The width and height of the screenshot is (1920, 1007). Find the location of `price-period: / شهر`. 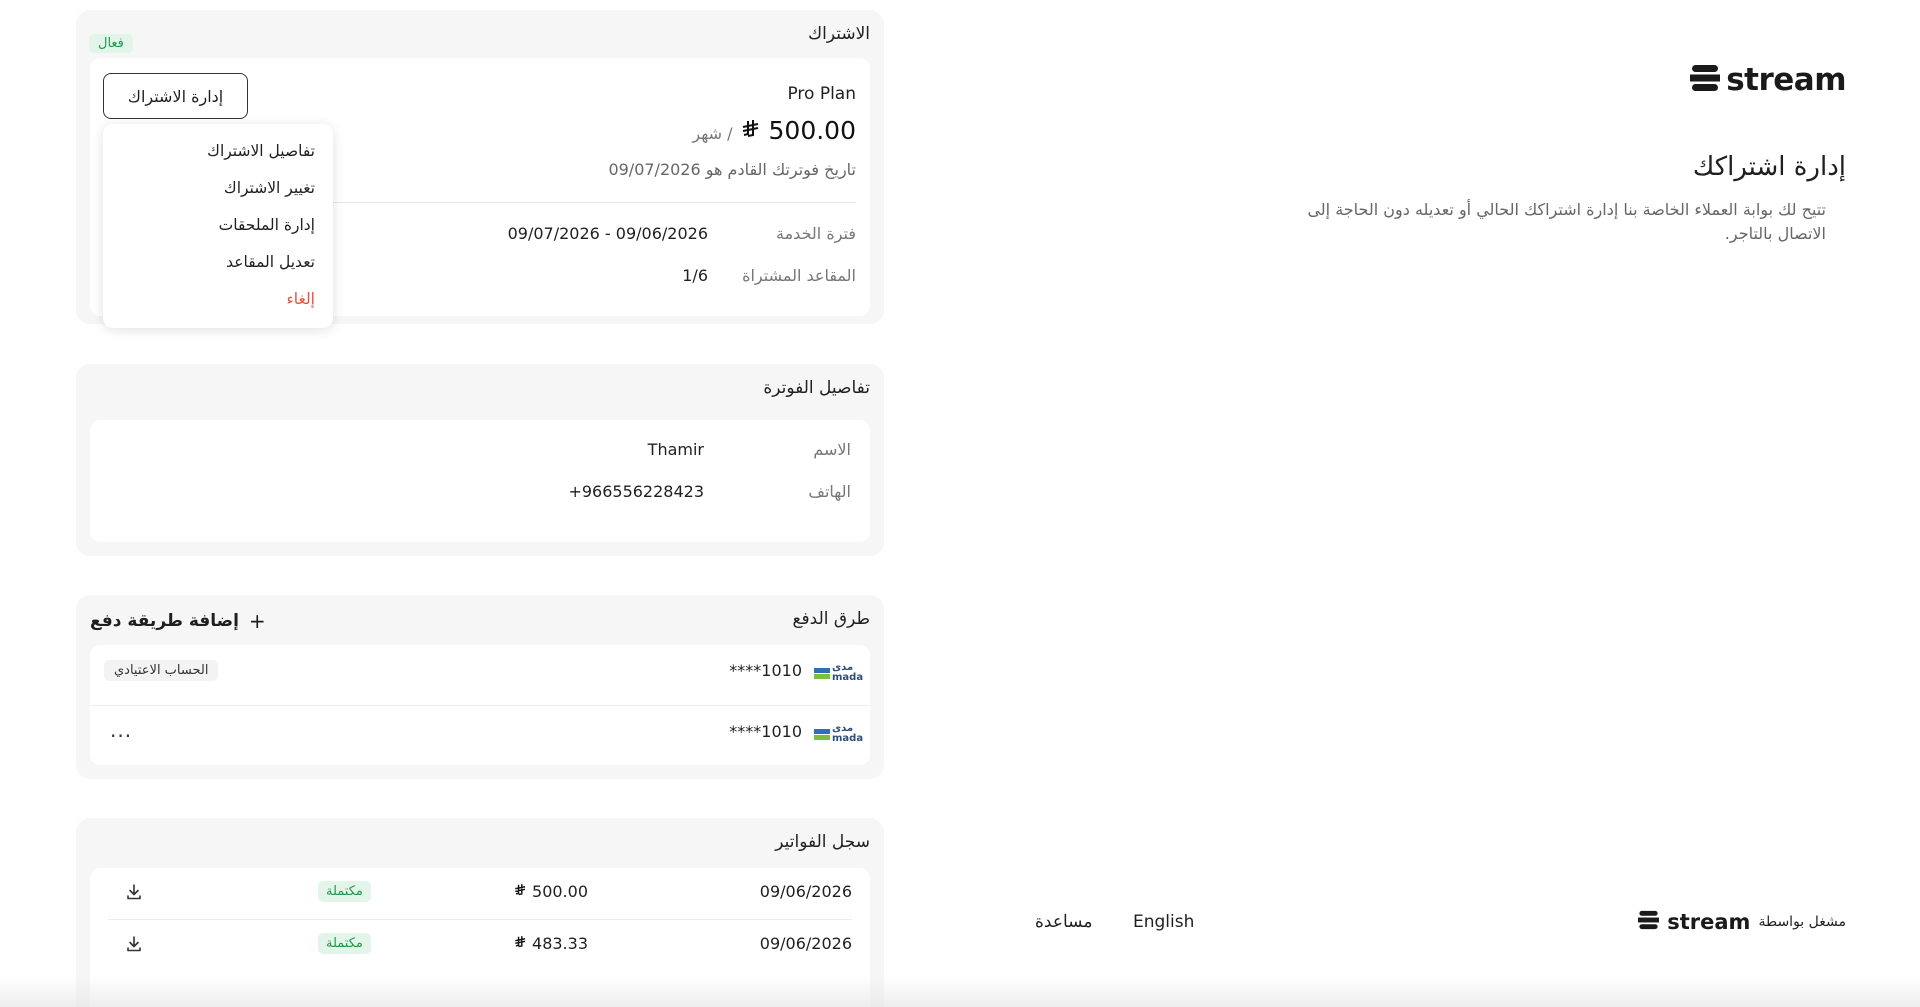

price-period: / شهر is located at coordinates (712, 133).